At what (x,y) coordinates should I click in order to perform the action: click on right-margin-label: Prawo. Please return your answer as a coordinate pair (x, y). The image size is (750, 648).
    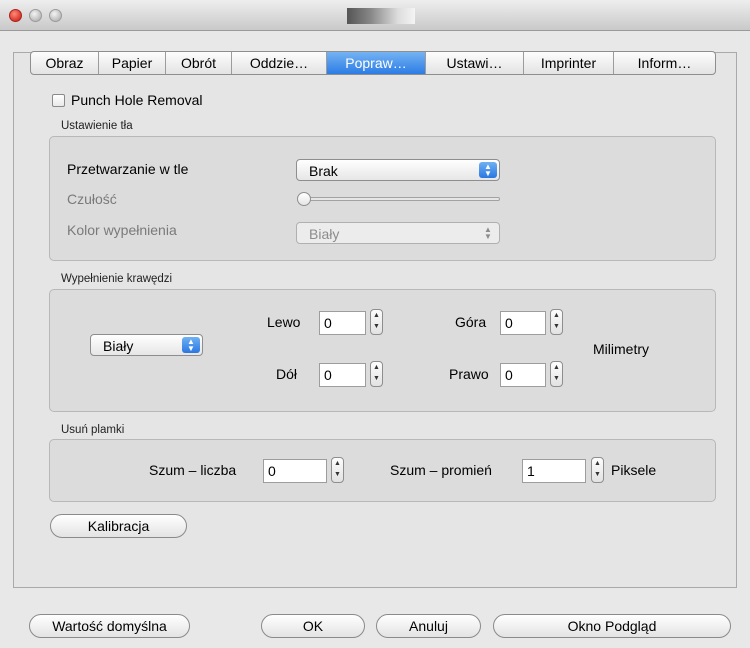
    Looking at the image, I should click on (469, 374).